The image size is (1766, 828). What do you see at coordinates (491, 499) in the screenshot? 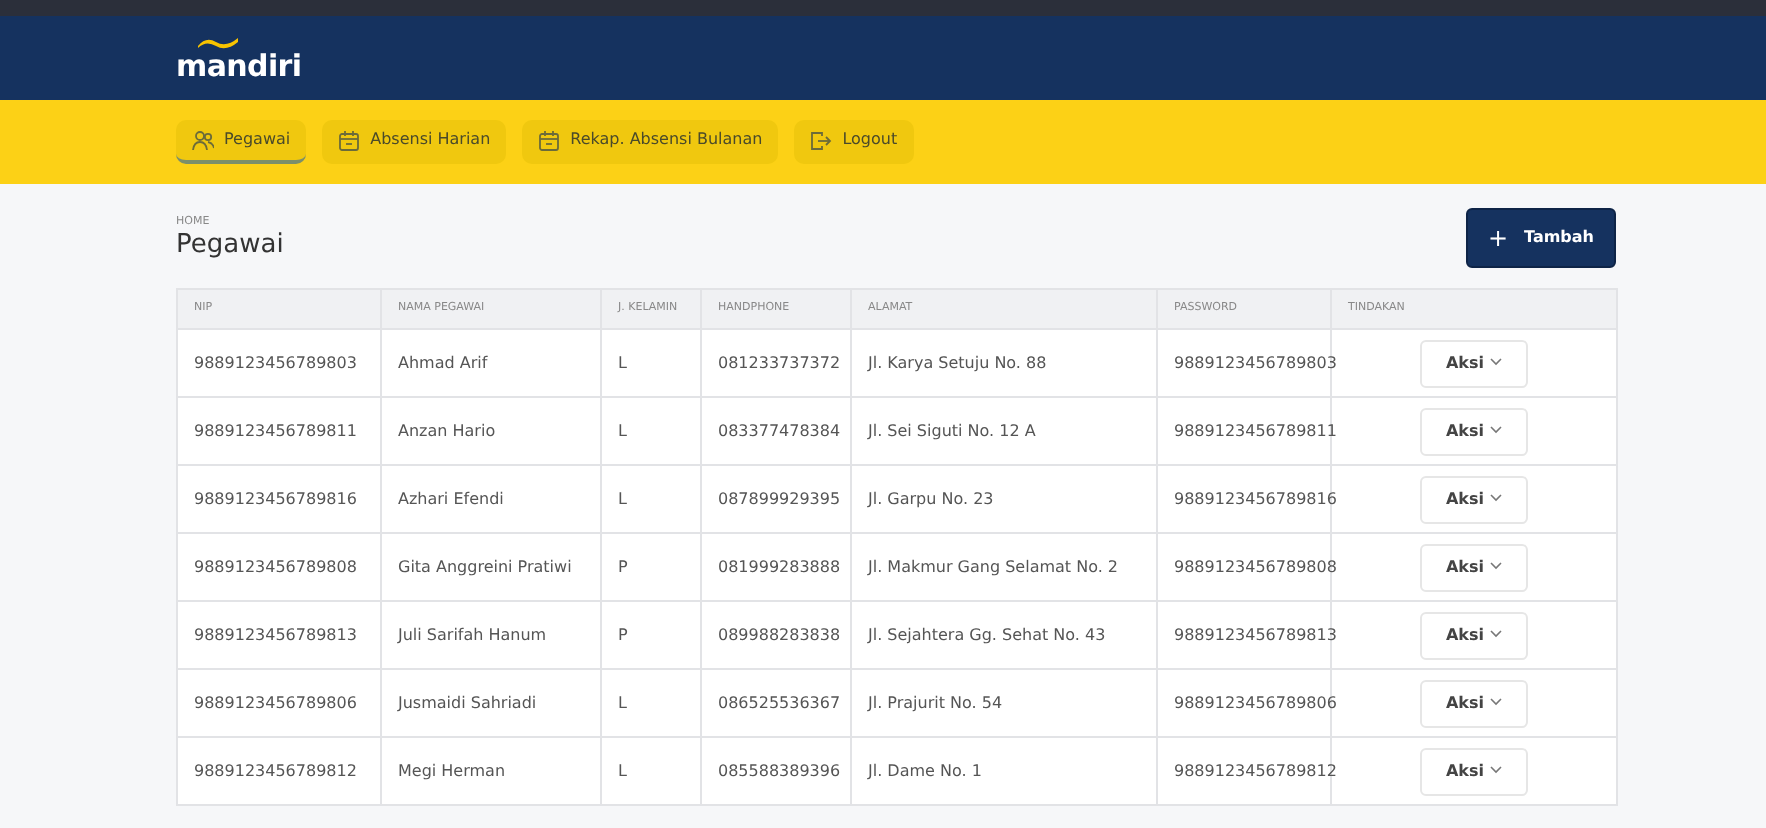
I see `table-cell: Azhari Efendi` at bounding box center [491, 499].